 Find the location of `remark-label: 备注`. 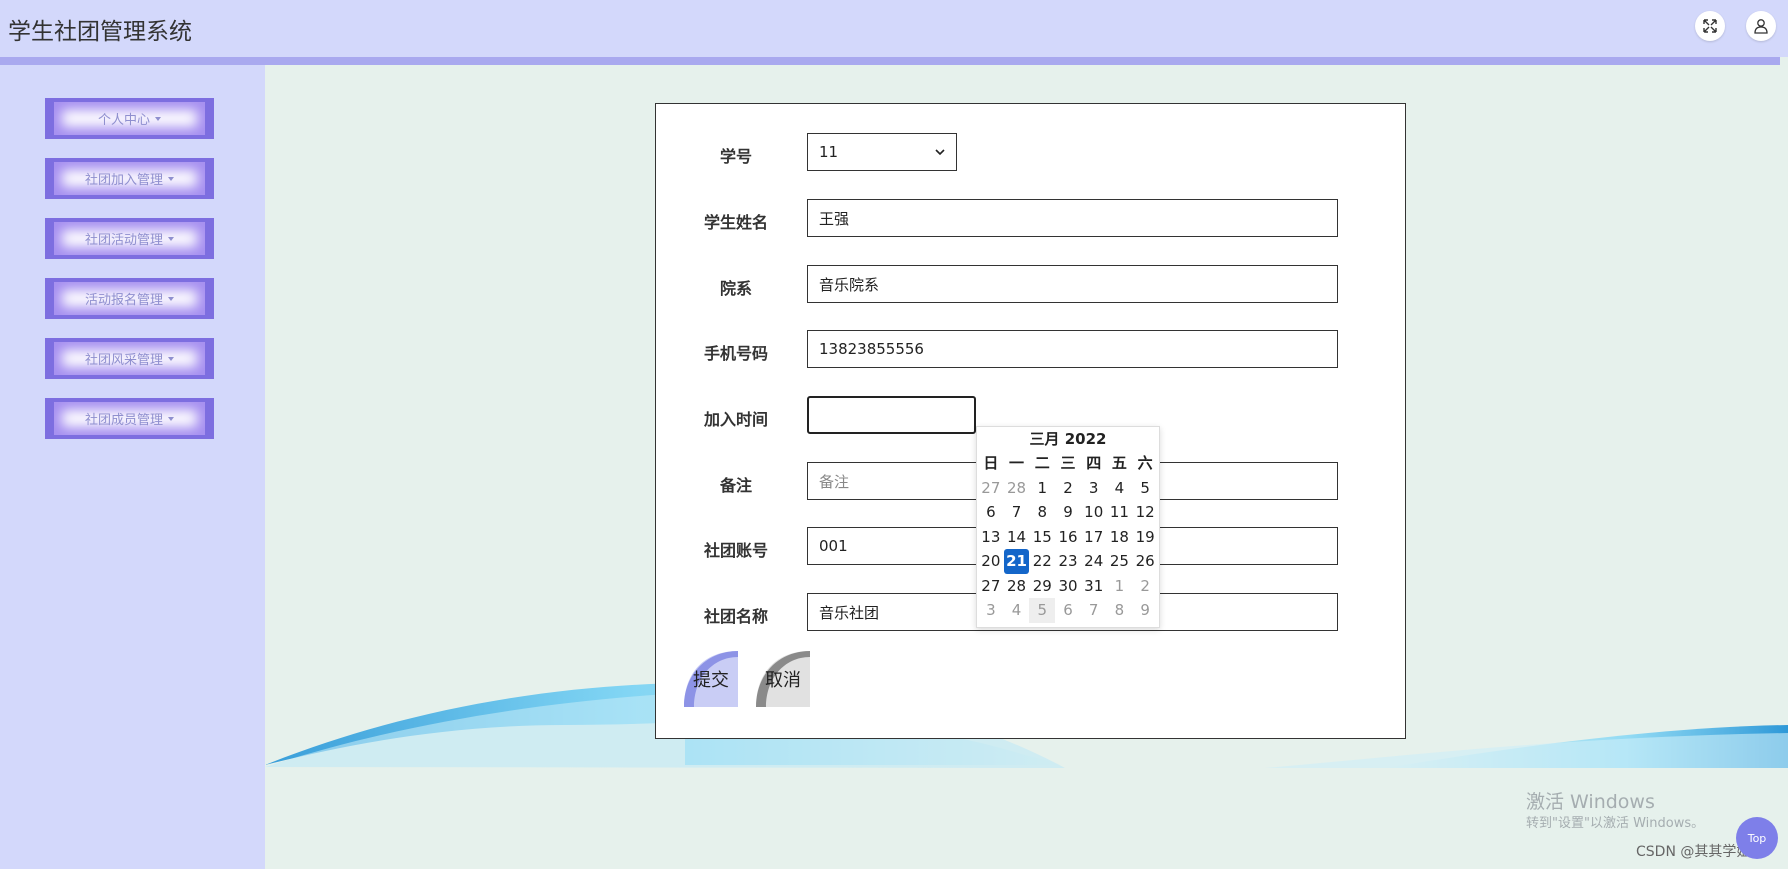

remark-label: 备注 is located at coordinates (735, 485).